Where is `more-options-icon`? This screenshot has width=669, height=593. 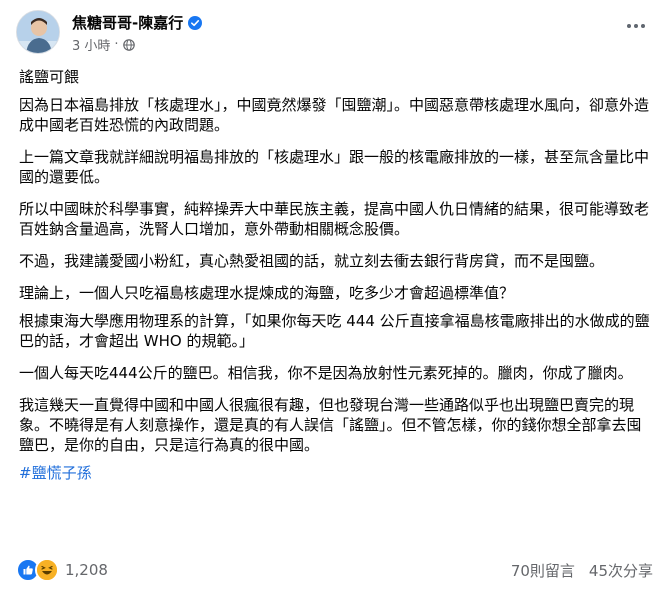
more-options-icon is located at coordinates (636, 26).